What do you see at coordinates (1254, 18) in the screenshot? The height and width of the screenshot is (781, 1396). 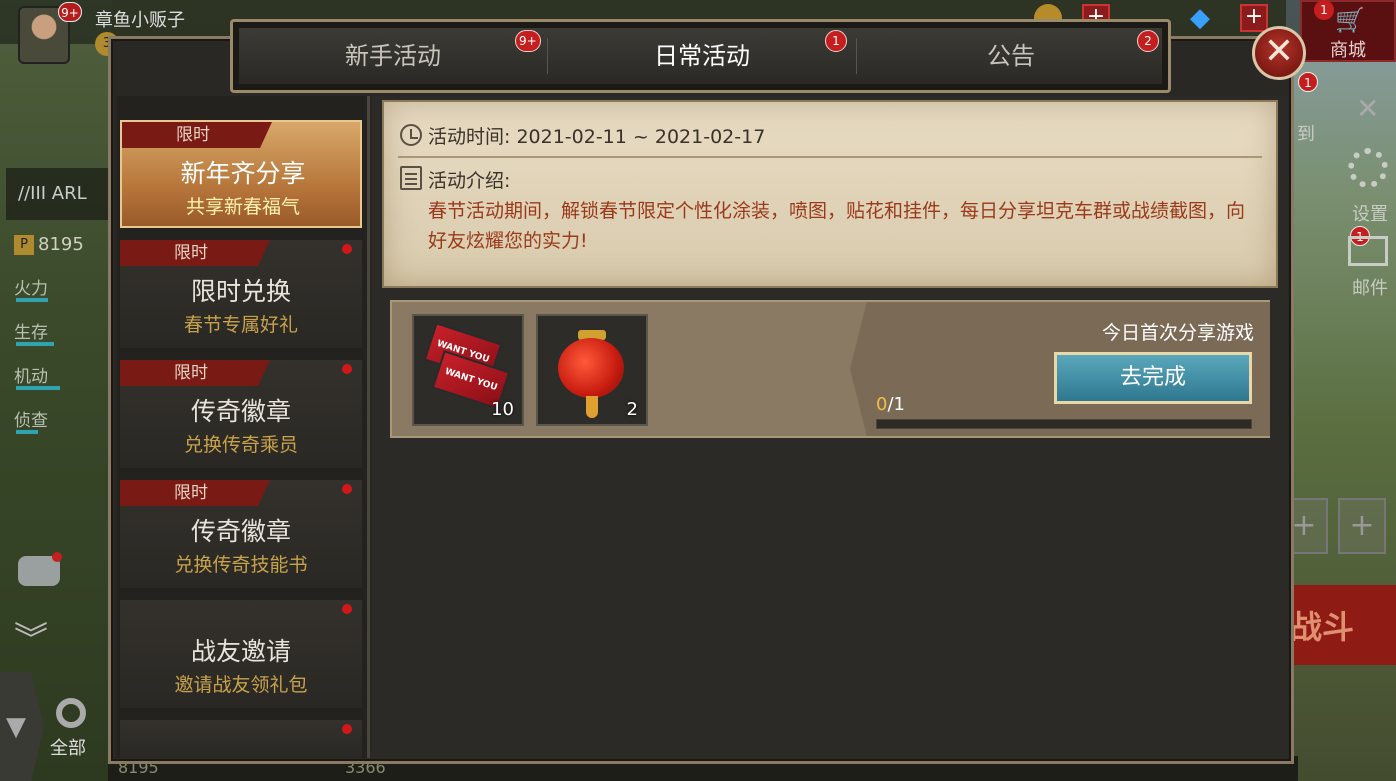 I see `add-diamond-button: +` at bounding box center [1254, 18].